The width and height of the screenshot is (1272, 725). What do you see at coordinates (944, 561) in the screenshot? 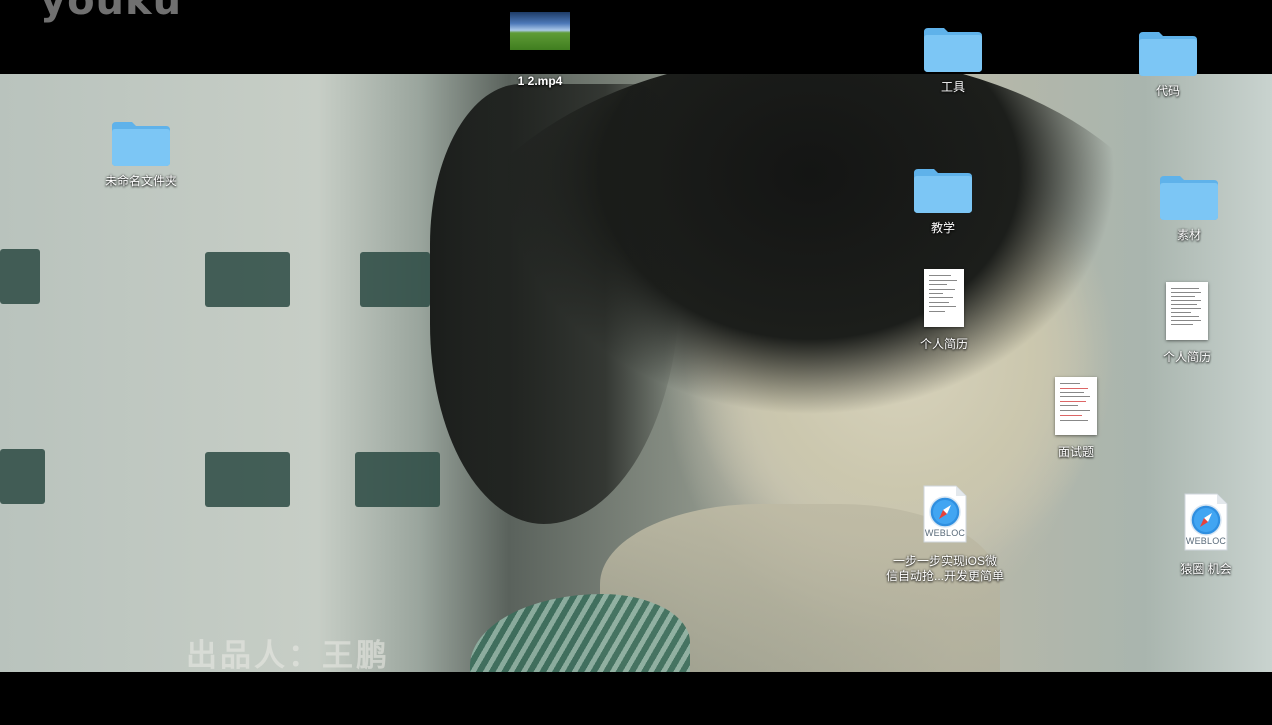
I see `icon-label-line1: 一步一步实现iOS微` at bounding box center [944, 561].